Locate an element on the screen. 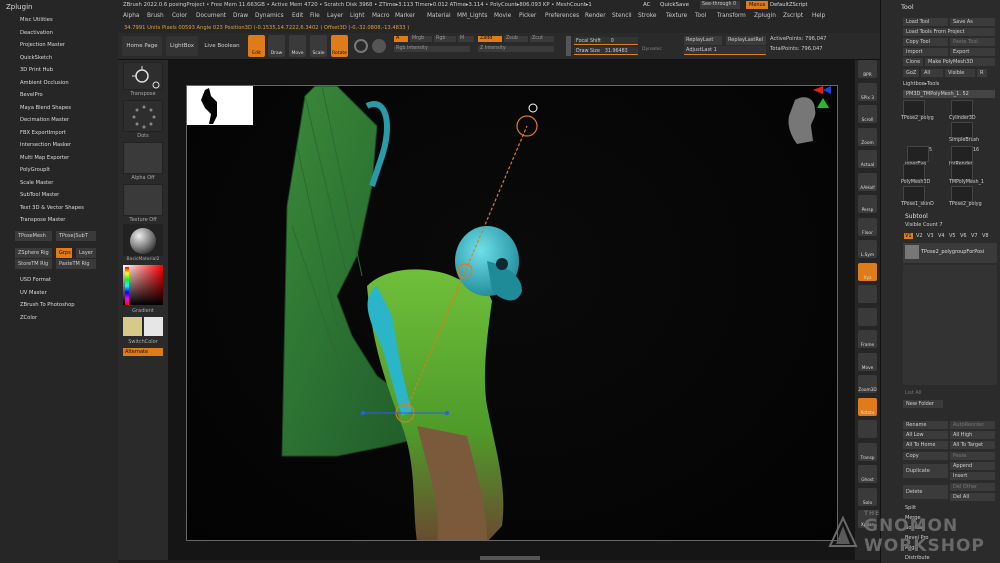  menu-edit: Edit is located at coordinates (297, 16).